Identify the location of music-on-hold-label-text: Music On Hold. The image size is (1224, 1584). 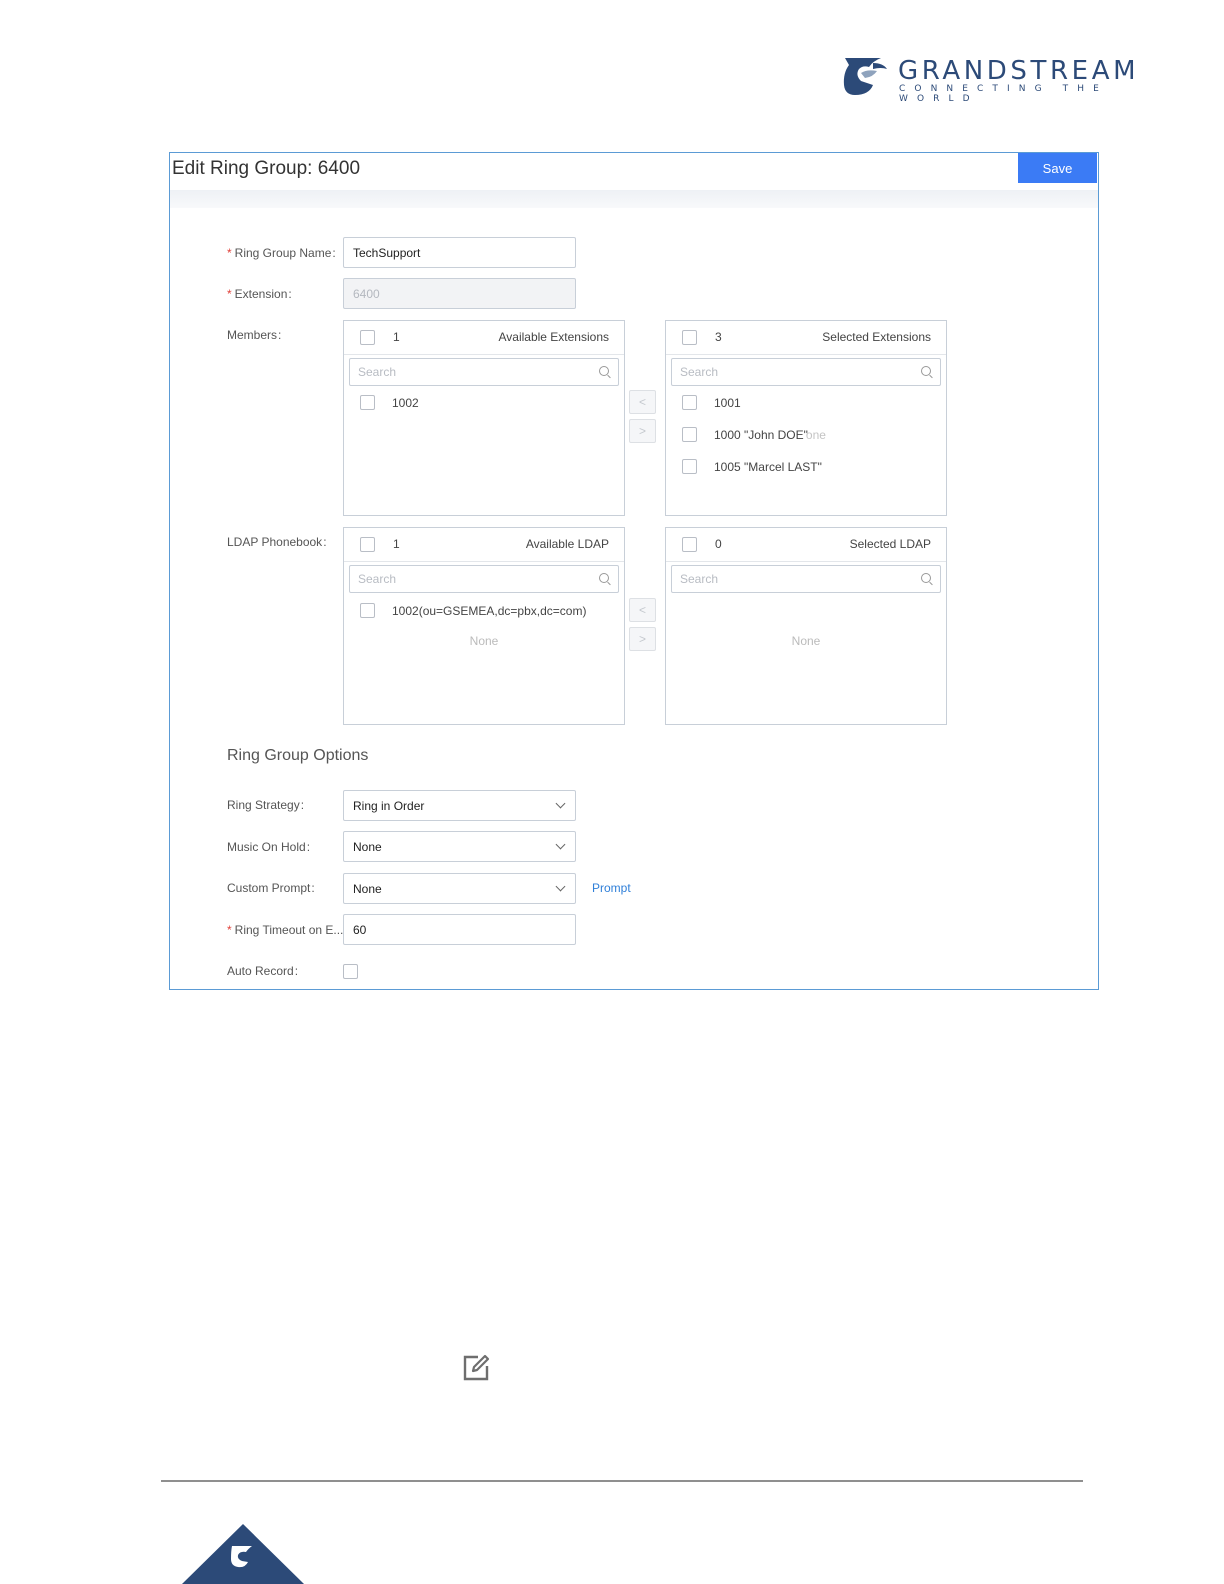
(266, 847).